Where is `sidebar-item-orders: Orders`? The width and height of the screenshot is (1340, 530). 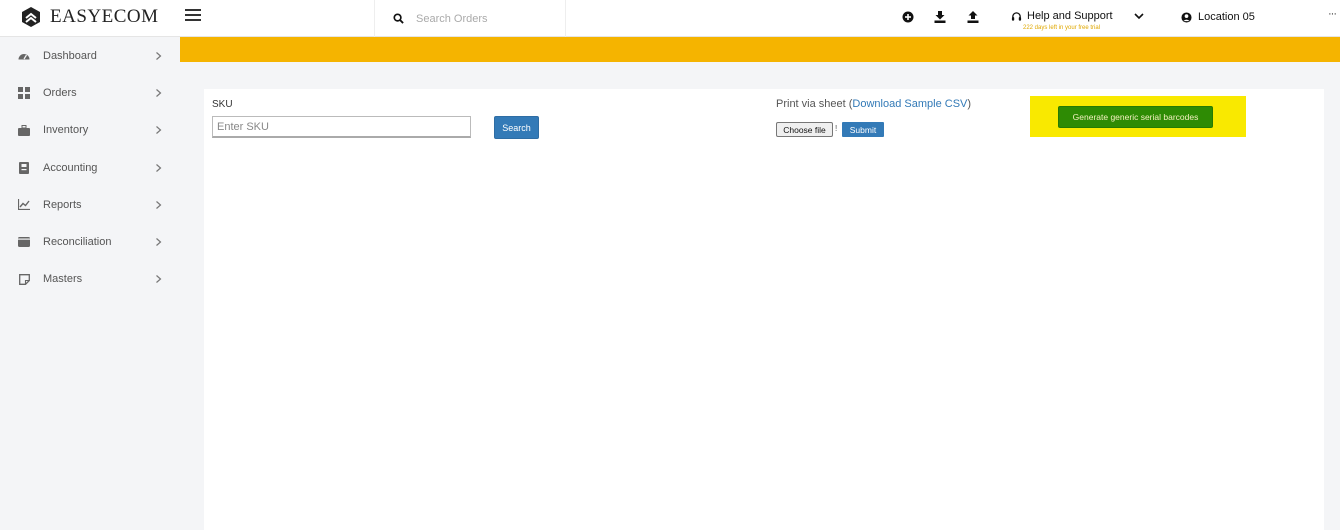 sidebar-item-orders: Orders is located at coordinates (90, 92).